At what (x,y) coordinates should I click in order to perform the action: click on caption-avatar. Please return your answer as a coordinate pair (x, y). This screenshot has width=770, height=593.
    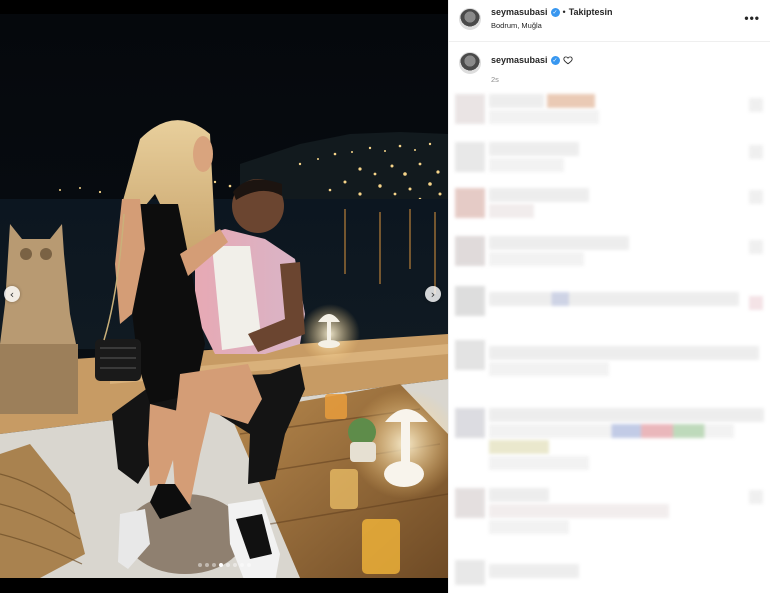
    Looking at the image, I should click on (470, 63).